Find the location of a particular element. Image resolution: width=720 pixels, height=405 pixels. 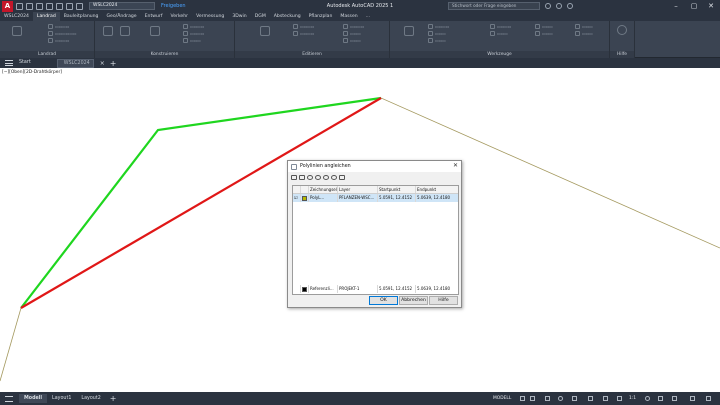

tab-drawing: WSLC2024 is located at coordinates (75, 63).